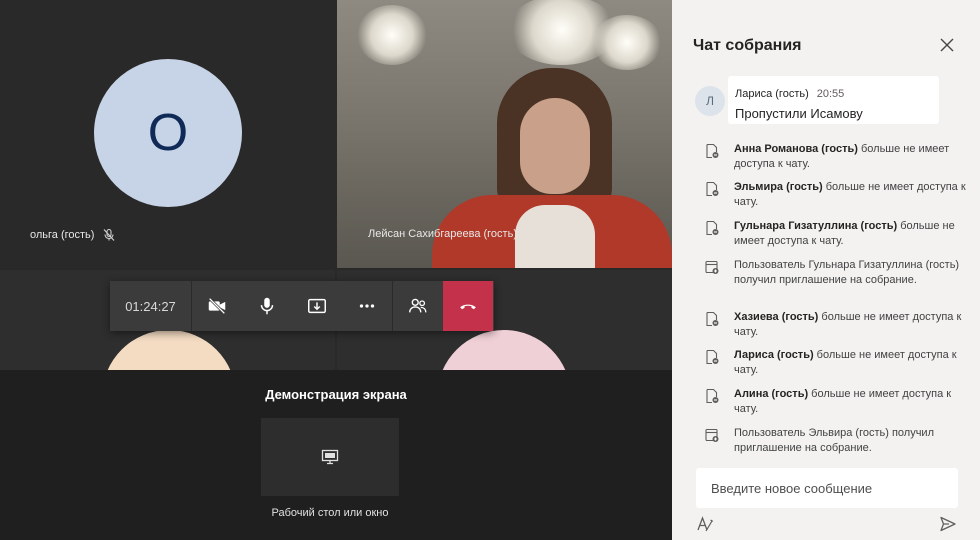  Describe the element at coordinates (778, 187) in the screenshot. I see `event-user: Эльмира (гость)` at that location.